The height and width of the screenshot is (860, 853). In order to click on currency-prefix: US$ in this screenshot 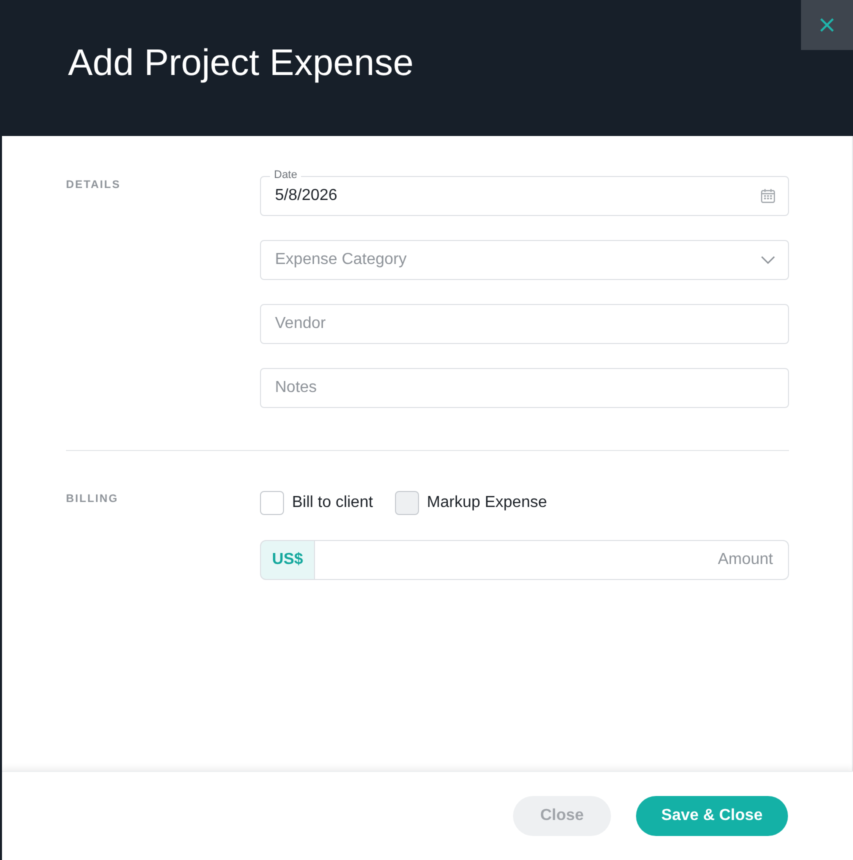, I will do `click(287, 560)`.